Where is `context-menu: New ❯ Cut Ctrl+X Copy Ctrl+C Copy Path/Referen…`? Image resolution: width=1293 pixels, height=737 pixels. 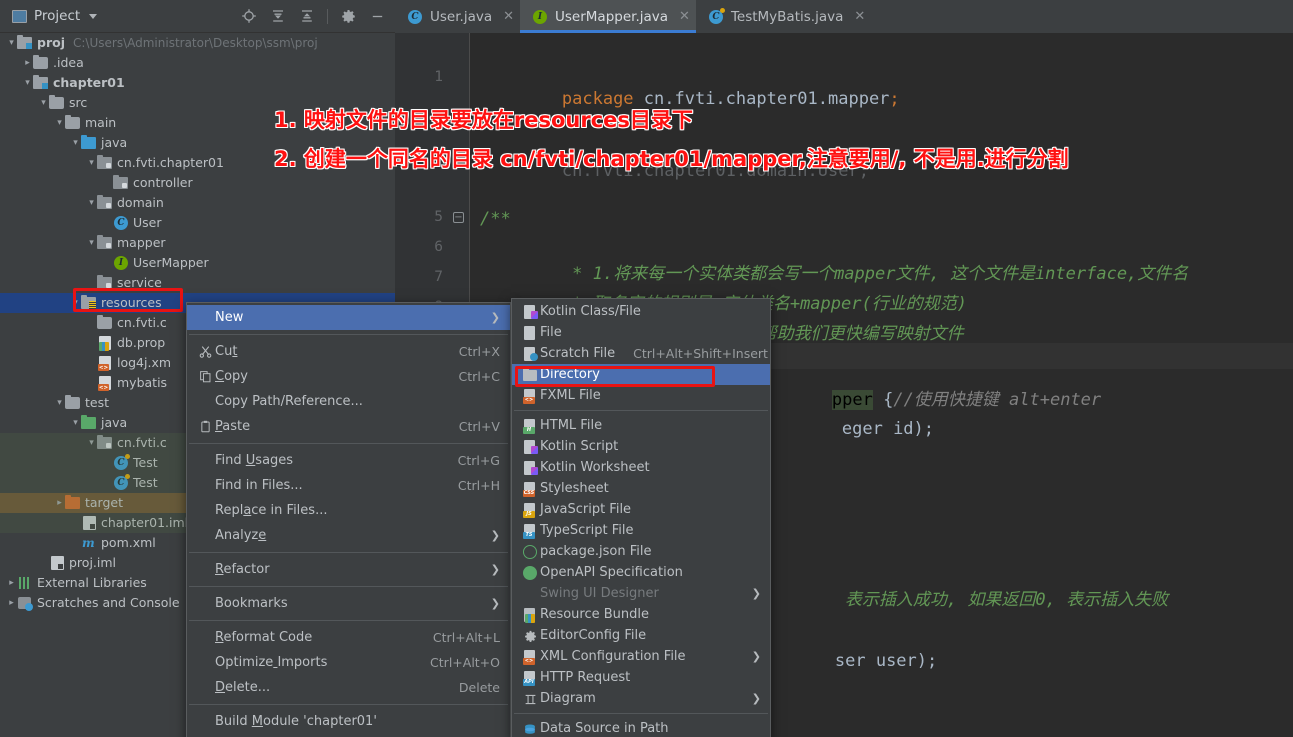
context-menu: New ❯ Cut Ctrl+X Copy Ctrl+C Copy Path/Referen… is located at coordinates (348, 519).